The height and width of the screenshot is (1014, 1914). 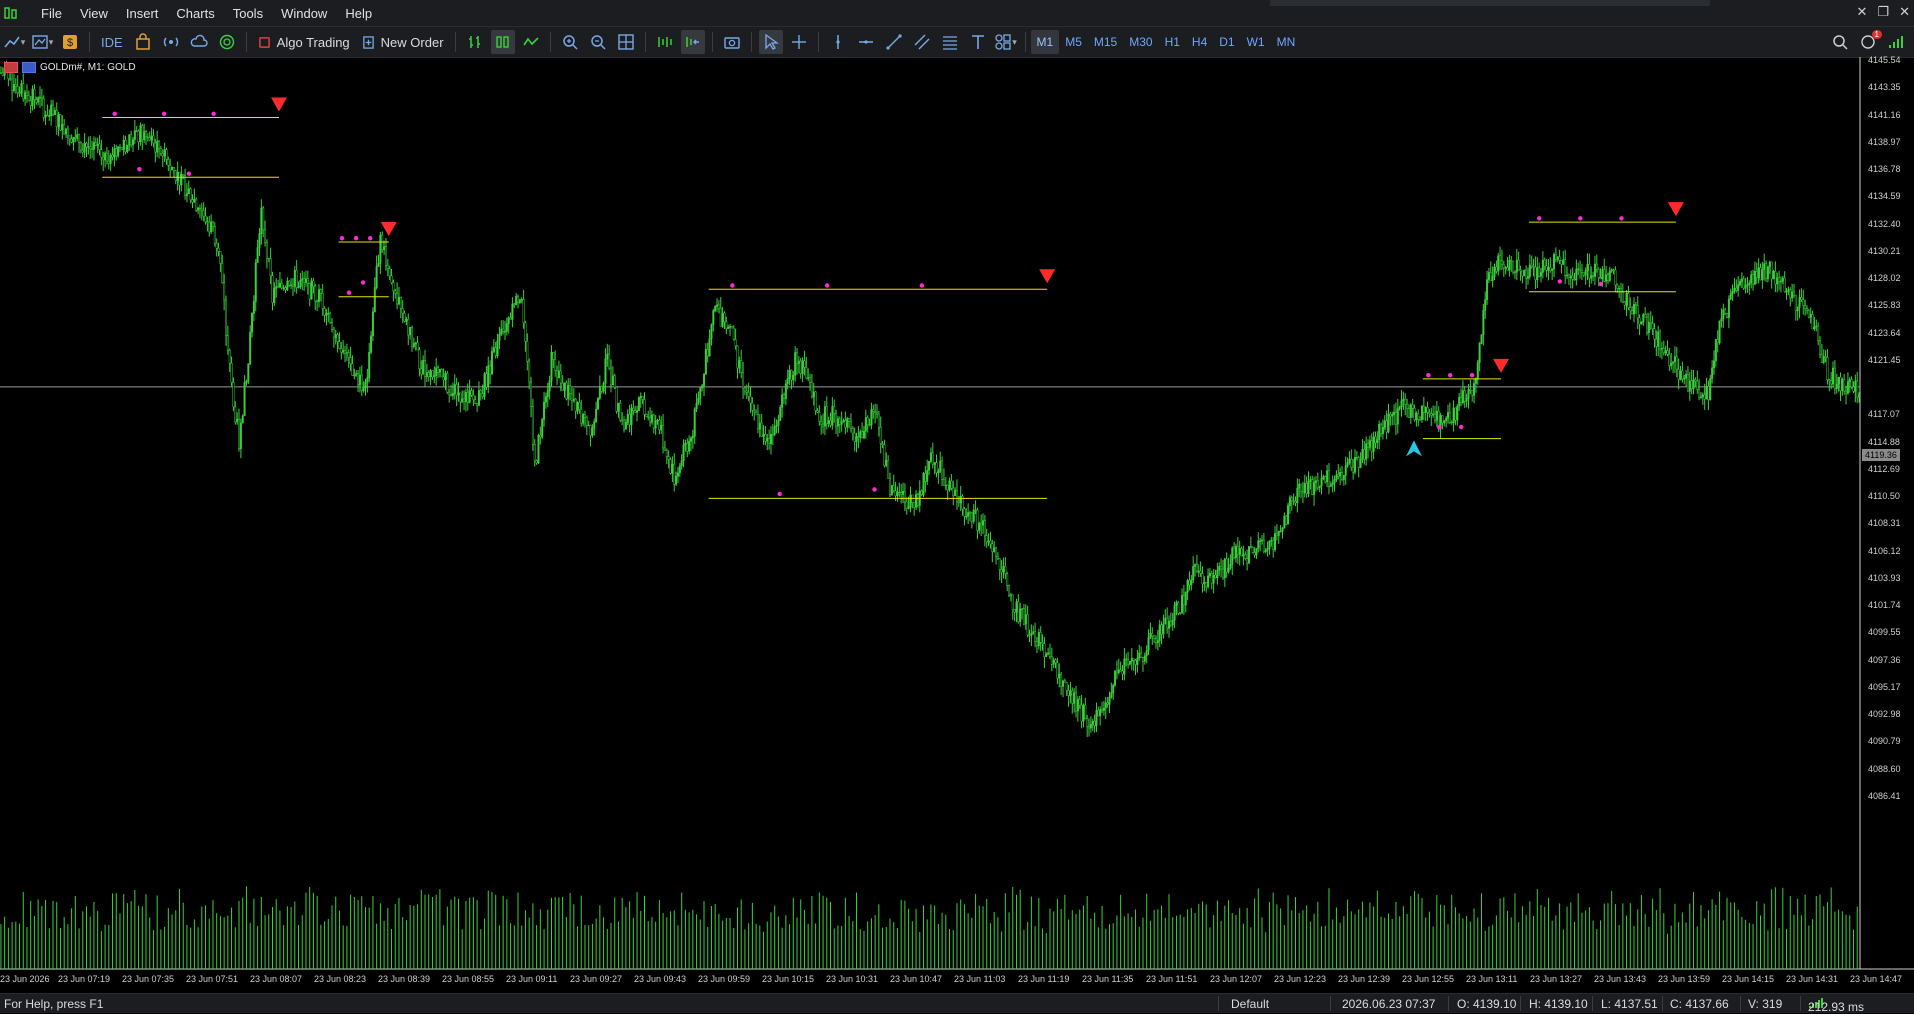 What do you see at coordinates (29, 67) in the screenshot?
I see `depth-panel-icon` at bounding box center [29, 67].